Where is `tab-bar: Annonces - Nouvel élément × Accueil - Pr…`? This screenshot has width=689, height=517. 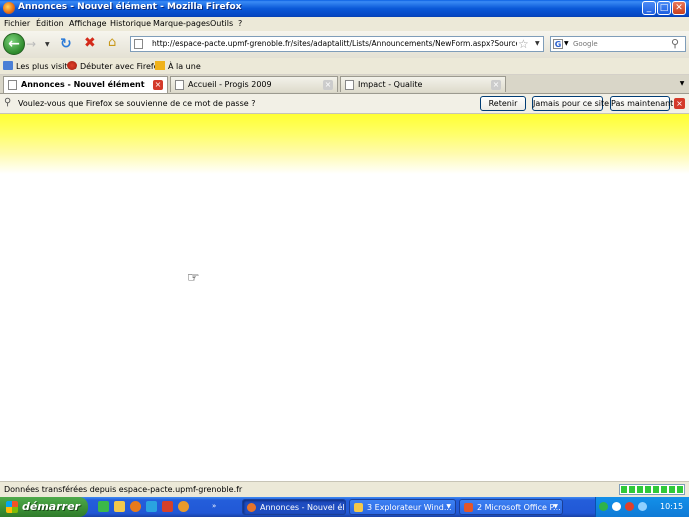 tab-bar: Annonces - Nouvel élément × Accueil - Pr… is located at coordinates (344, 84).